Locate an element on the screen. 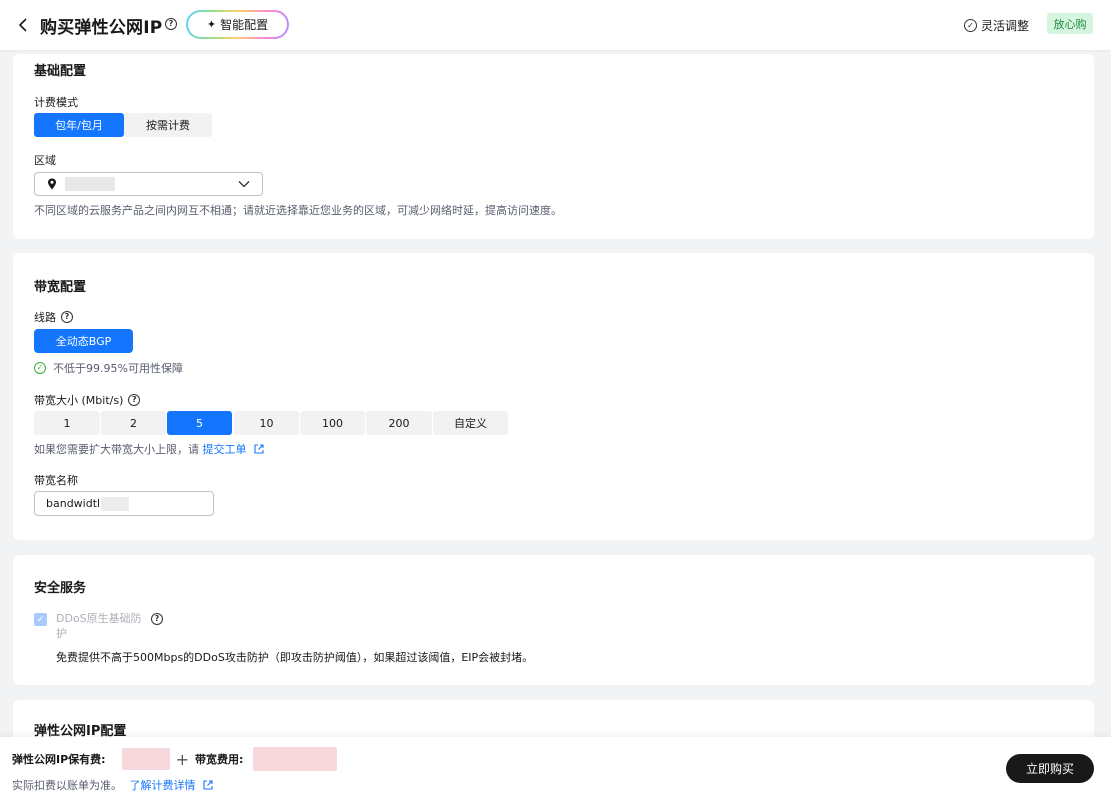 This screenshot has height=801, width=1111. submit-ticket-link: 提交工单 is located at coordinates (234, 449).